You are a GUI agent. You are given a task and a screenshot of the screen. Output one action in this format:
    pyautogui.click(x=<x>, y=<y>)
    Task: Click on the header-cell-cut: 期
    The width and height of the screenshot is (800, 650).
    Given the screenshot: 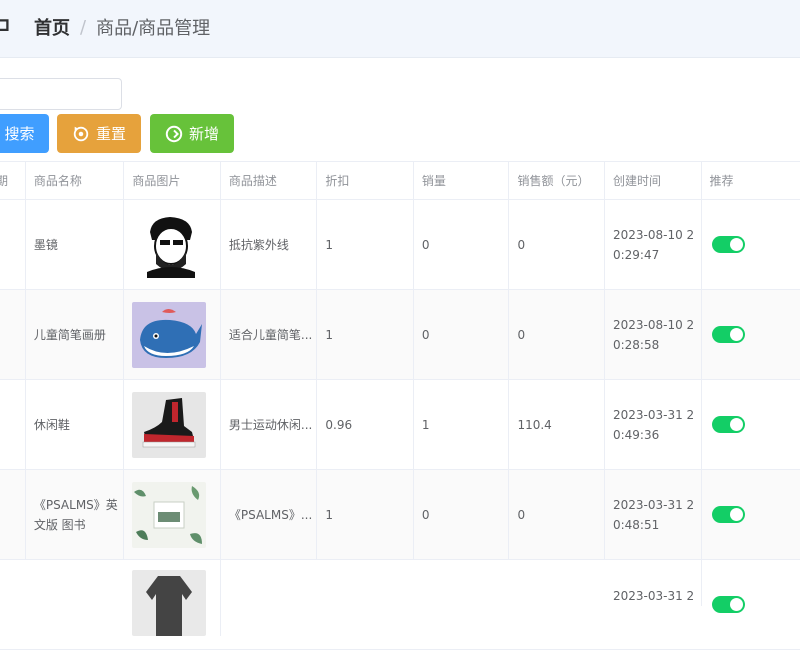 What is the action you would take?
    pyautogui.click(x=13, y=180)
    